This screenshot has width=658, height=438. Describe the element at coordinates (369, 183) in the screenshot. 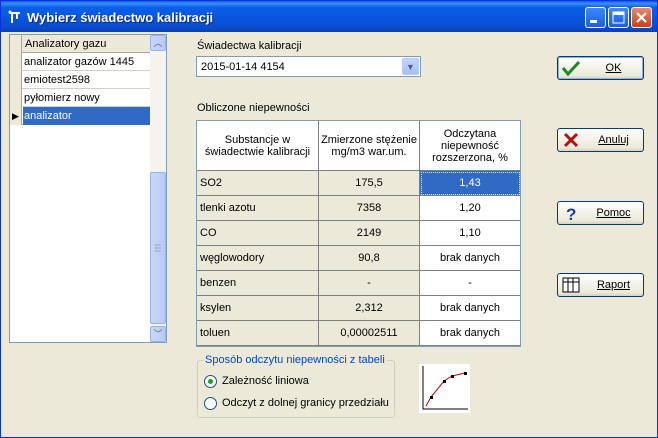

I see `concentration-cell: 175,5` at that location.